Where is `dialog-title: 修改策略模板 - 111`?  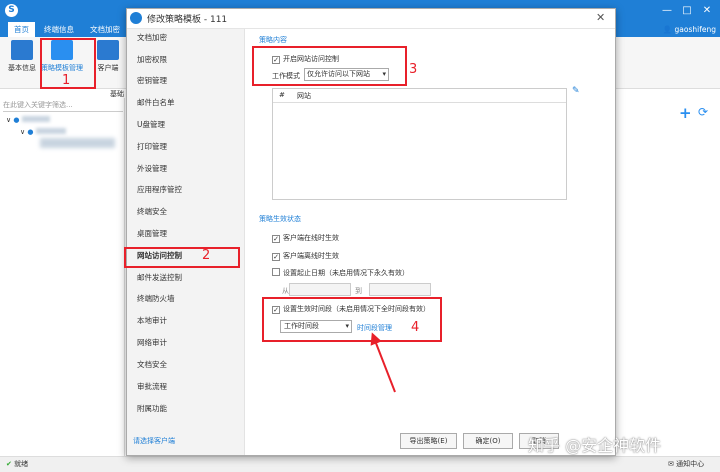
dialog-title: 修改策略模板 - 111 is located at coordinates (187, 20).